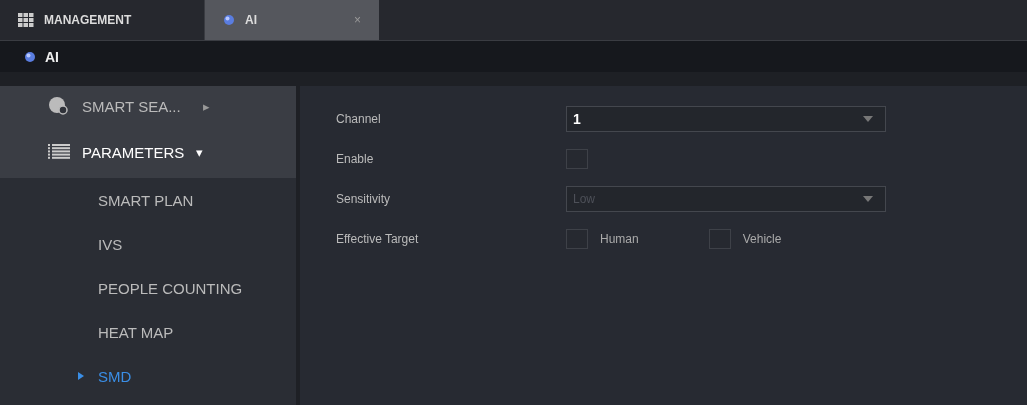  What do you see at coordinates (148, 332) in the screenshot?
I see `submenu-item: HEAT MAP` at bounding box center [148, 332].